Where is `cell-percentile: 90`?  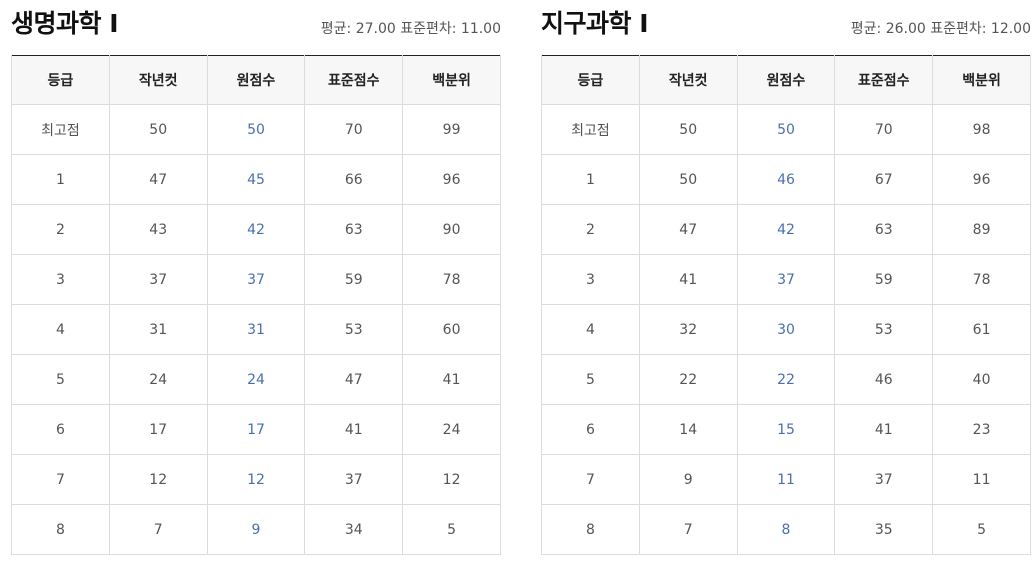
cell-percentile: 90 is located at coordinates (451, 229).